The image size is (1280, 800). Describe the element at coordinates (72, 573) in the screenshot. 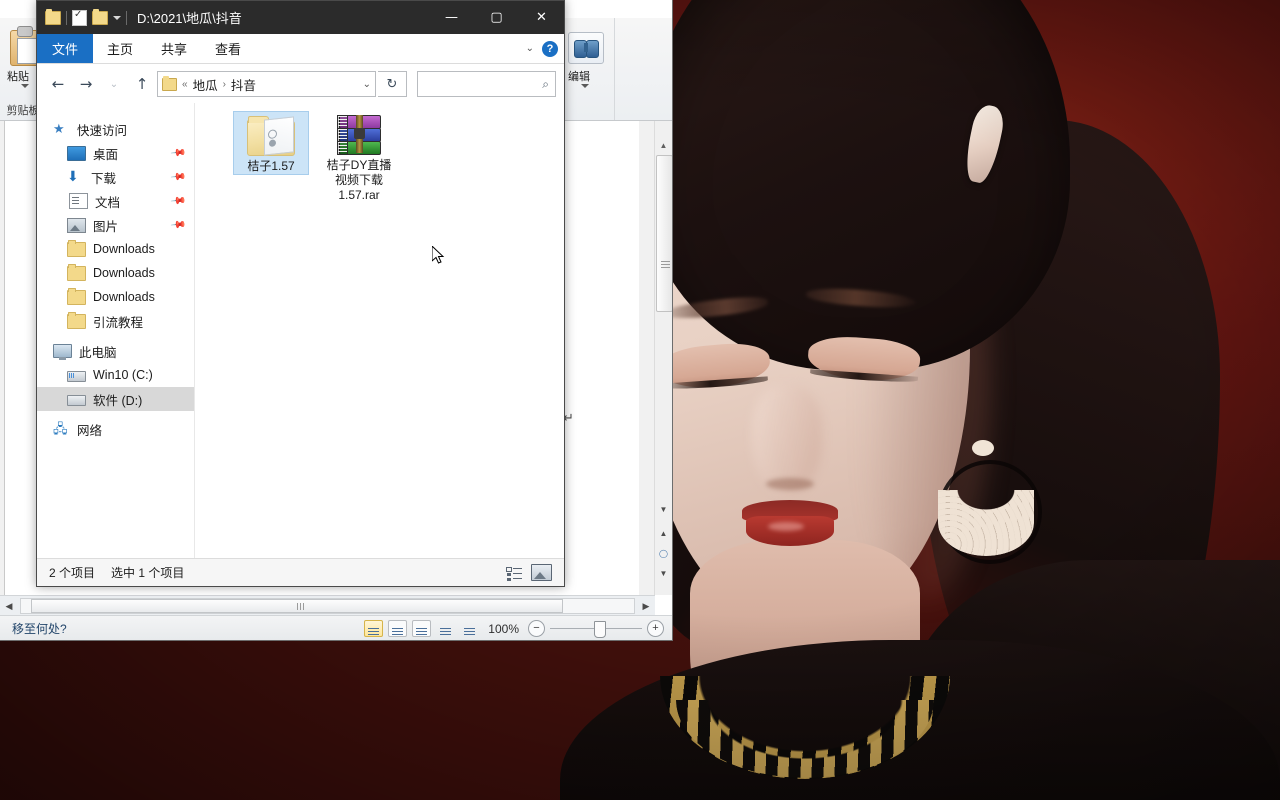

I see `item-count-label: 2 个项目` at that location.